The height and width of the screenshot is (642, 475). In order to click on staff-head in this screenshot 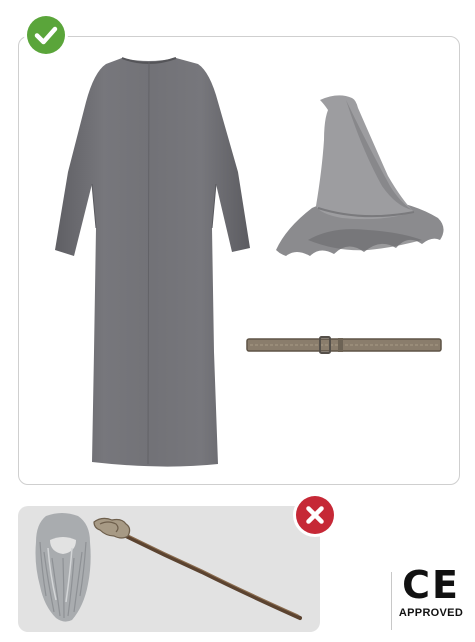, I will do `click(112, 528)`.